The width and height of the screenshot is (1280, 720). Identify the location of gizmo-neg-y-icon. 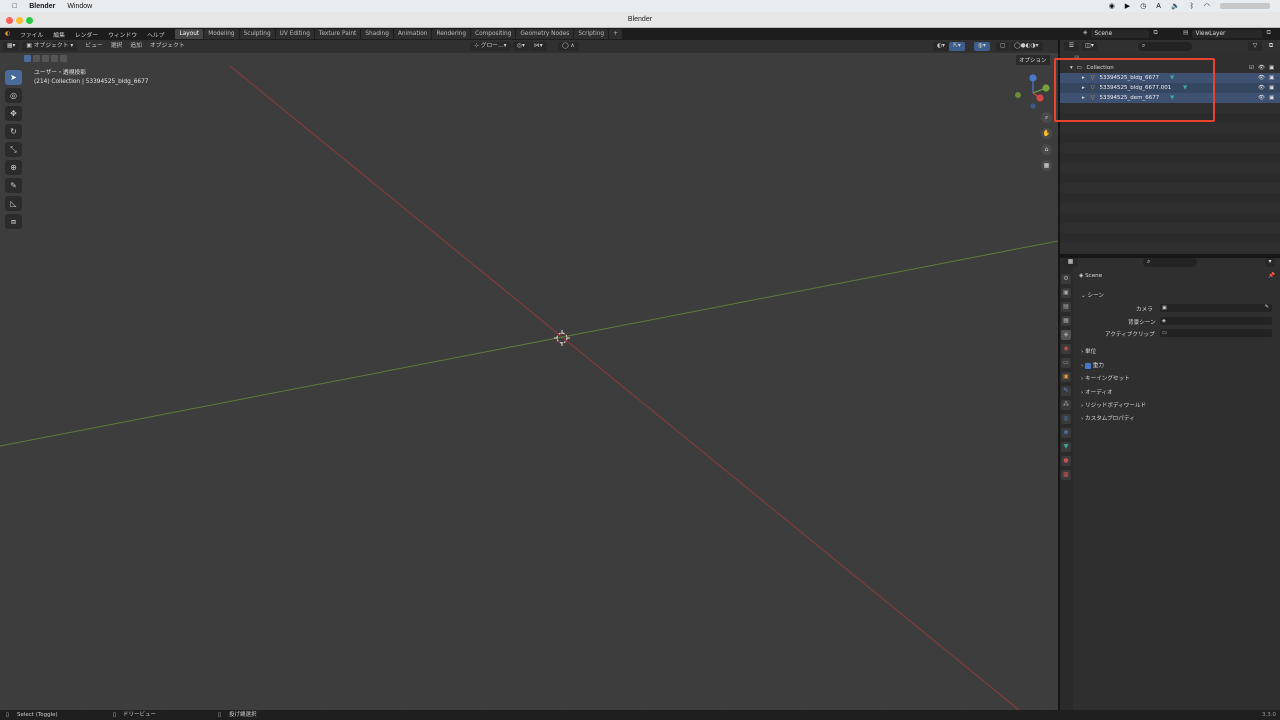
(1018, 95).